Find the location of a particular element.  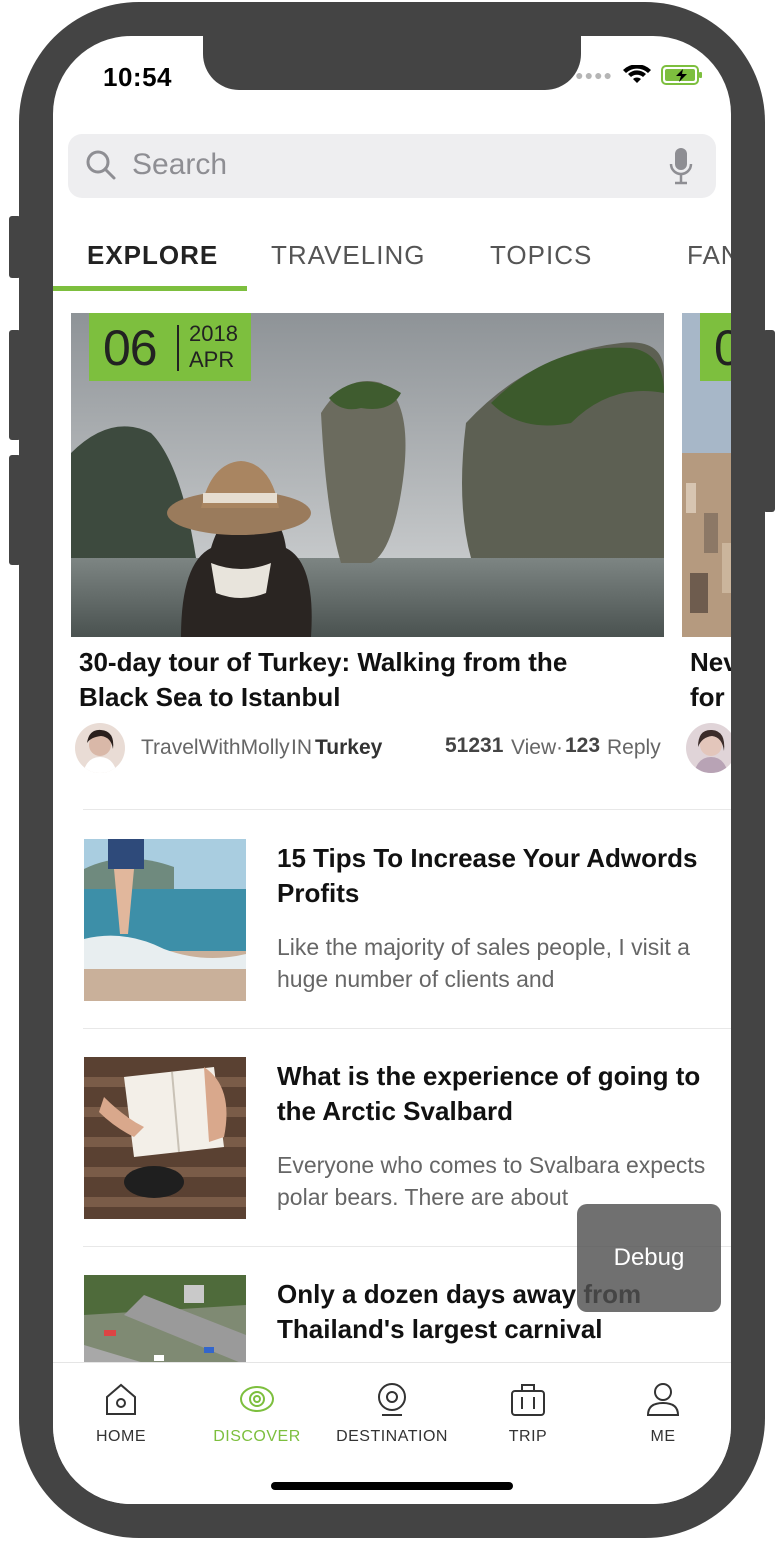

wifi-icon is located at coordinates (637, 74).